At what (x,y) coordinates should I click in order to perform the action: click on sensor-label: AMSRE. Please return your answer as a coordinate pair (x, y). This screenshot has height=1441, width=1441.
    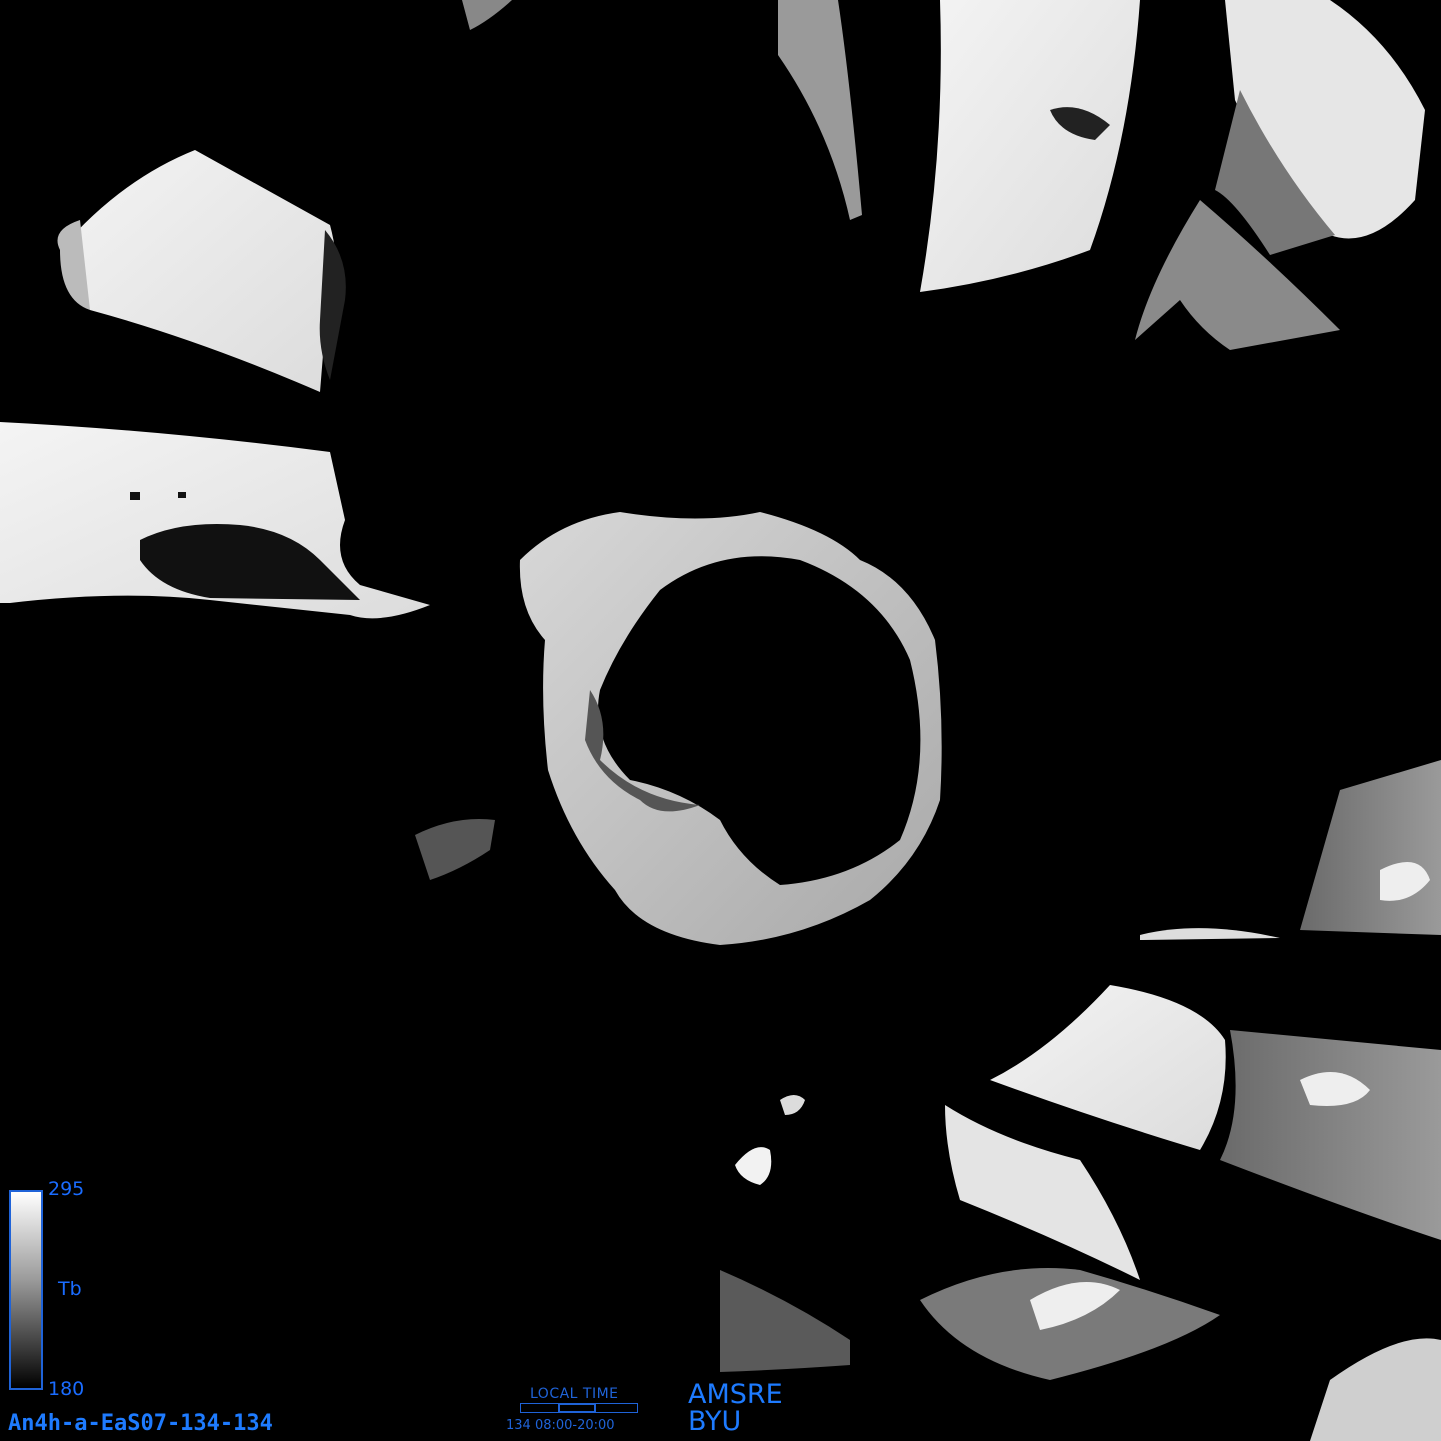
    Looking at the image, I should click on (735, 1394).